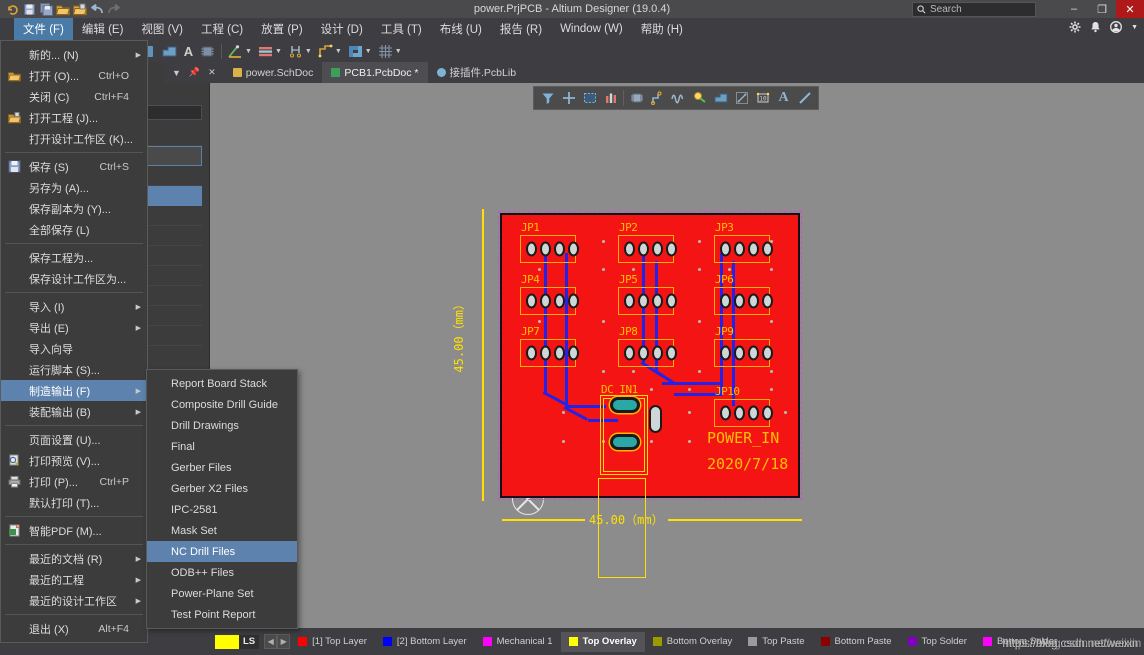 This screenshot has height=655, width=1144. What do you see at coordinates (222, 530) in the screenshot?
I see `submenu-item-mask-set: Mask Set` at bounding box center [222, 530].